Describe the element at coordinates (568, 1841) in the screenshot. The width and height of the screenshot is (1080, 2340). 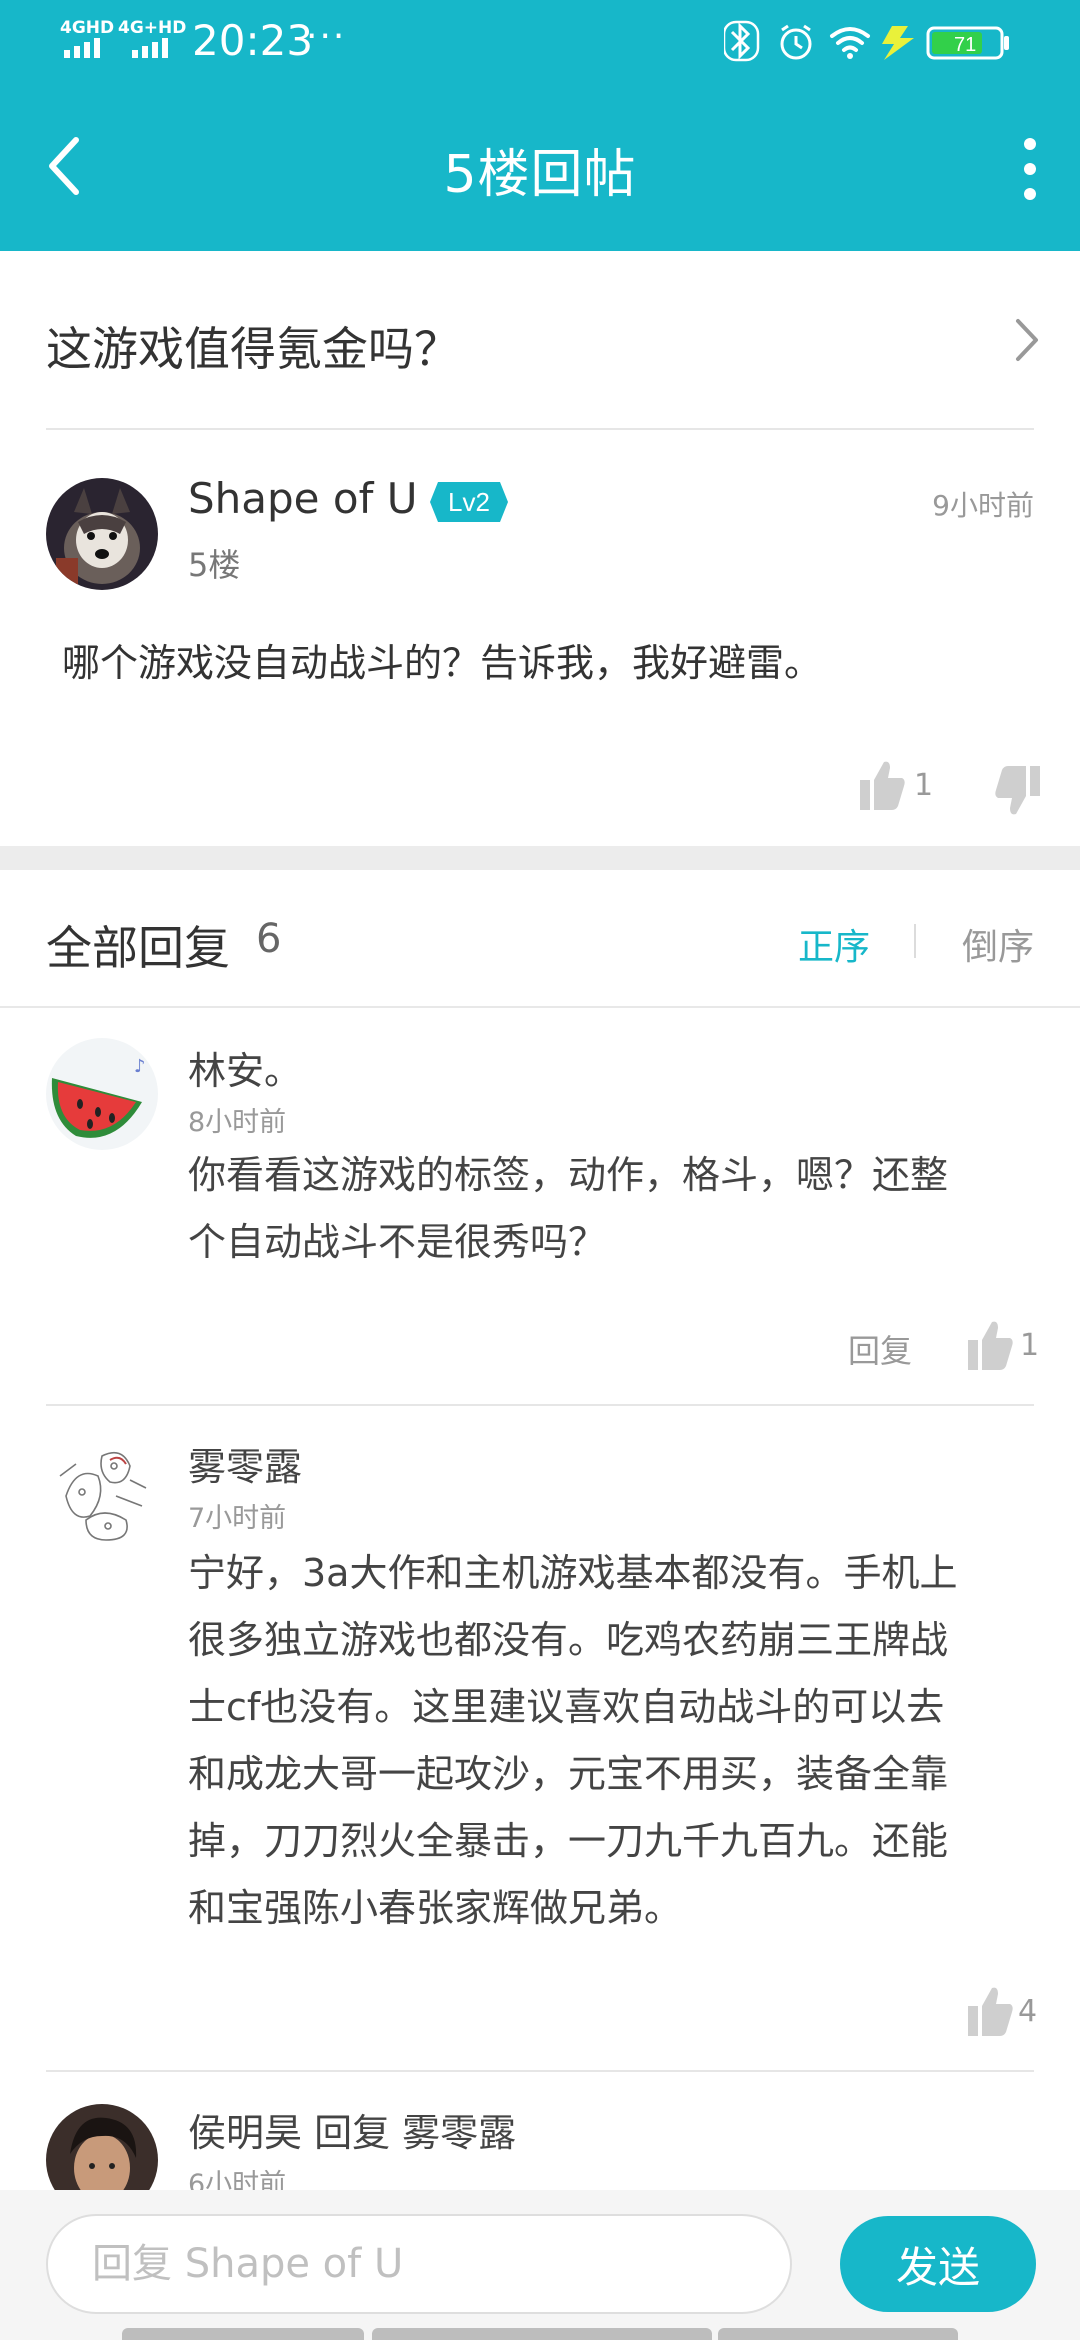
I see `reply-content-line: 掉，刀刀烈火全暴击，一刀九千九百九。还能` at that location.